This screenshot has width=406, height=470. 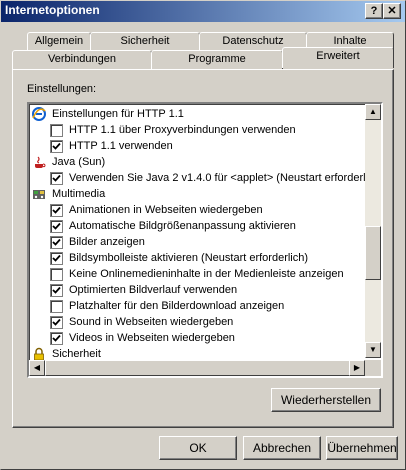 What do you see at coordinates (107, 242) in the screenshot?
I see `item-label: Bilder anzeigen` at bounding box center [107, 242].